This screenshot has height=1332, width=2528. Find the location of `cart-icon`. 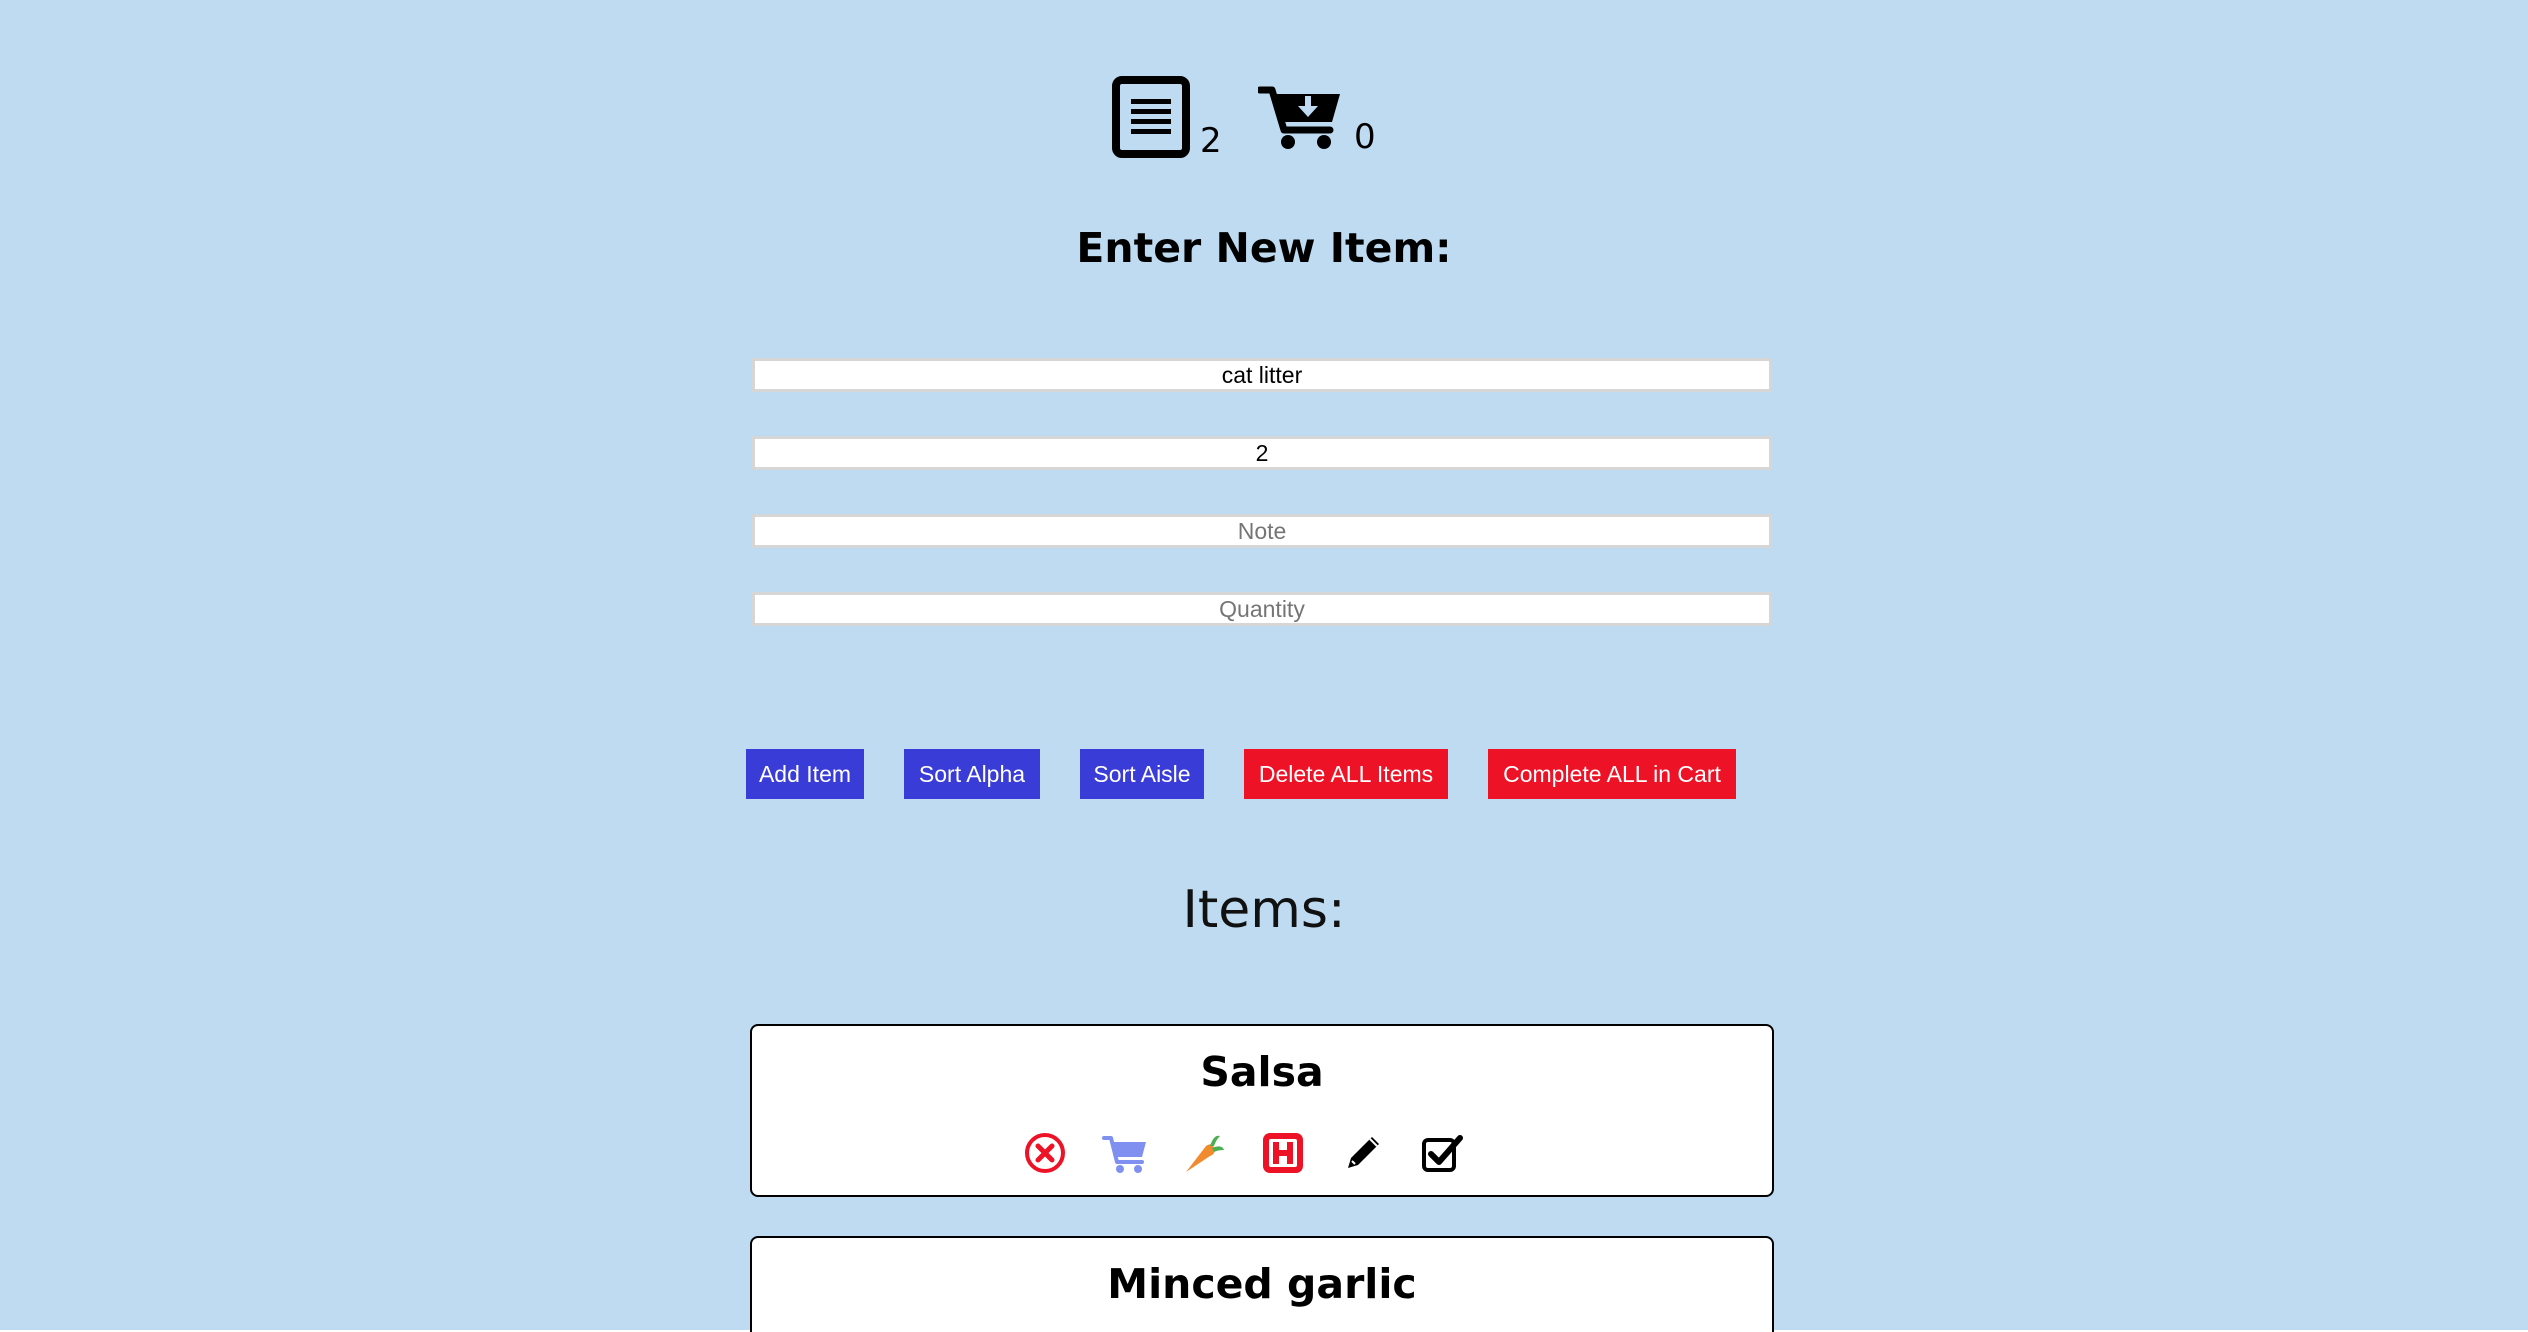

cart-icon is located at coordinates (1125, 1153).